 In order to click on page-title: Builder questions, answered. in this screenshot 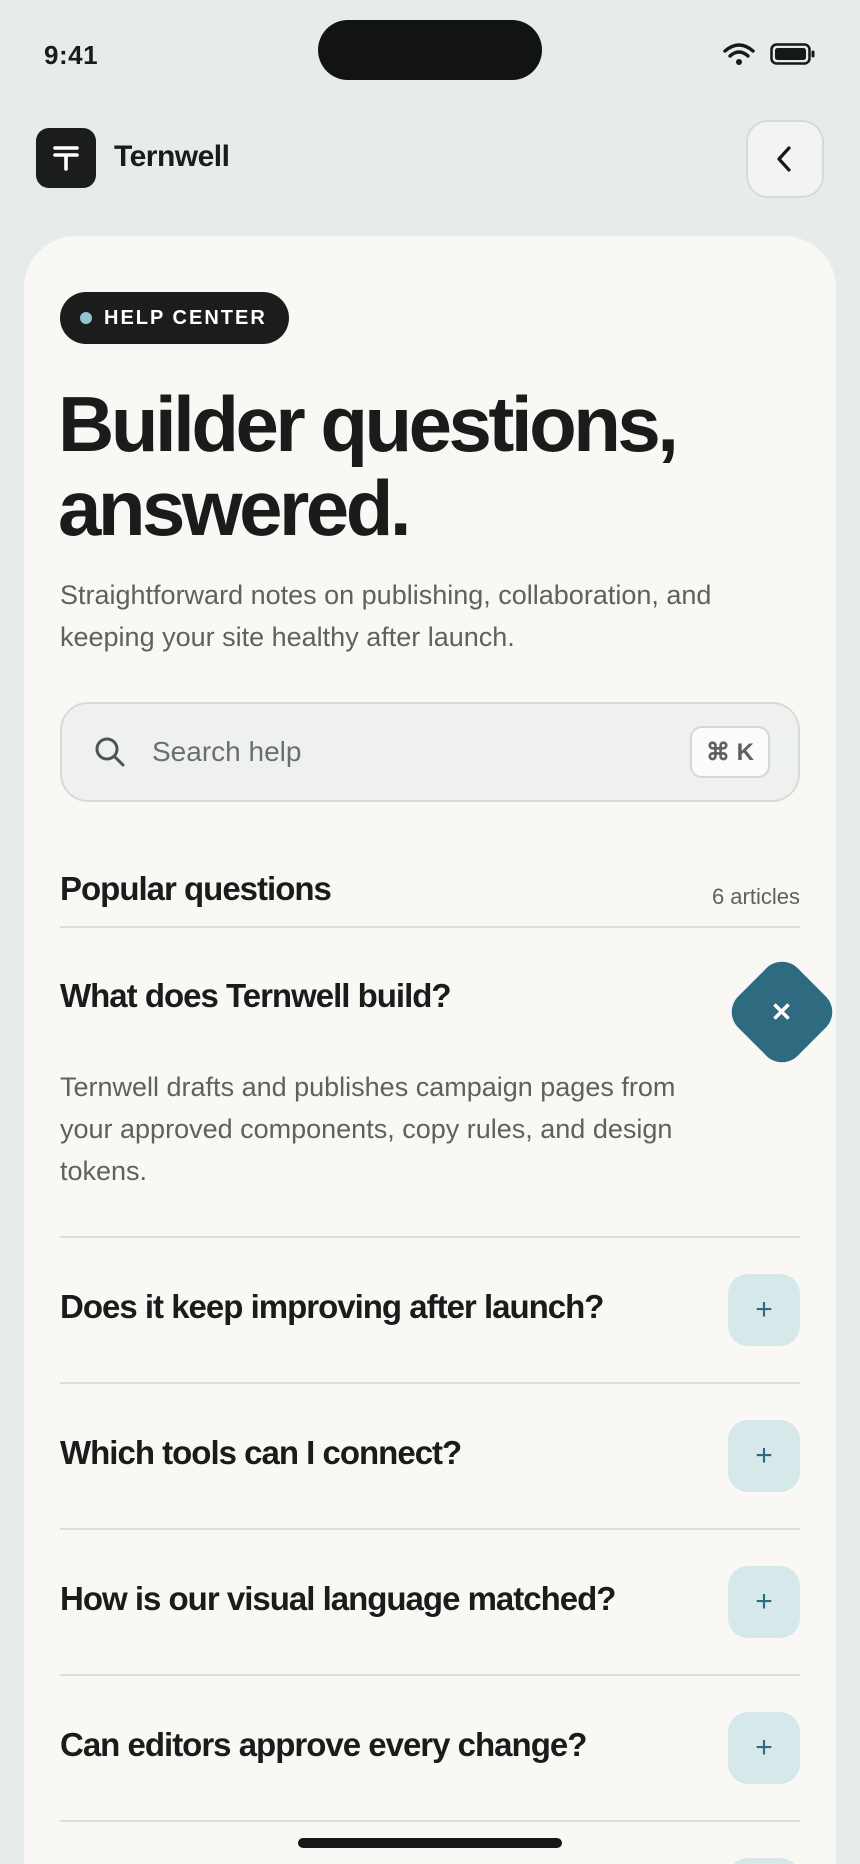, I will do `click(428, 466)`.